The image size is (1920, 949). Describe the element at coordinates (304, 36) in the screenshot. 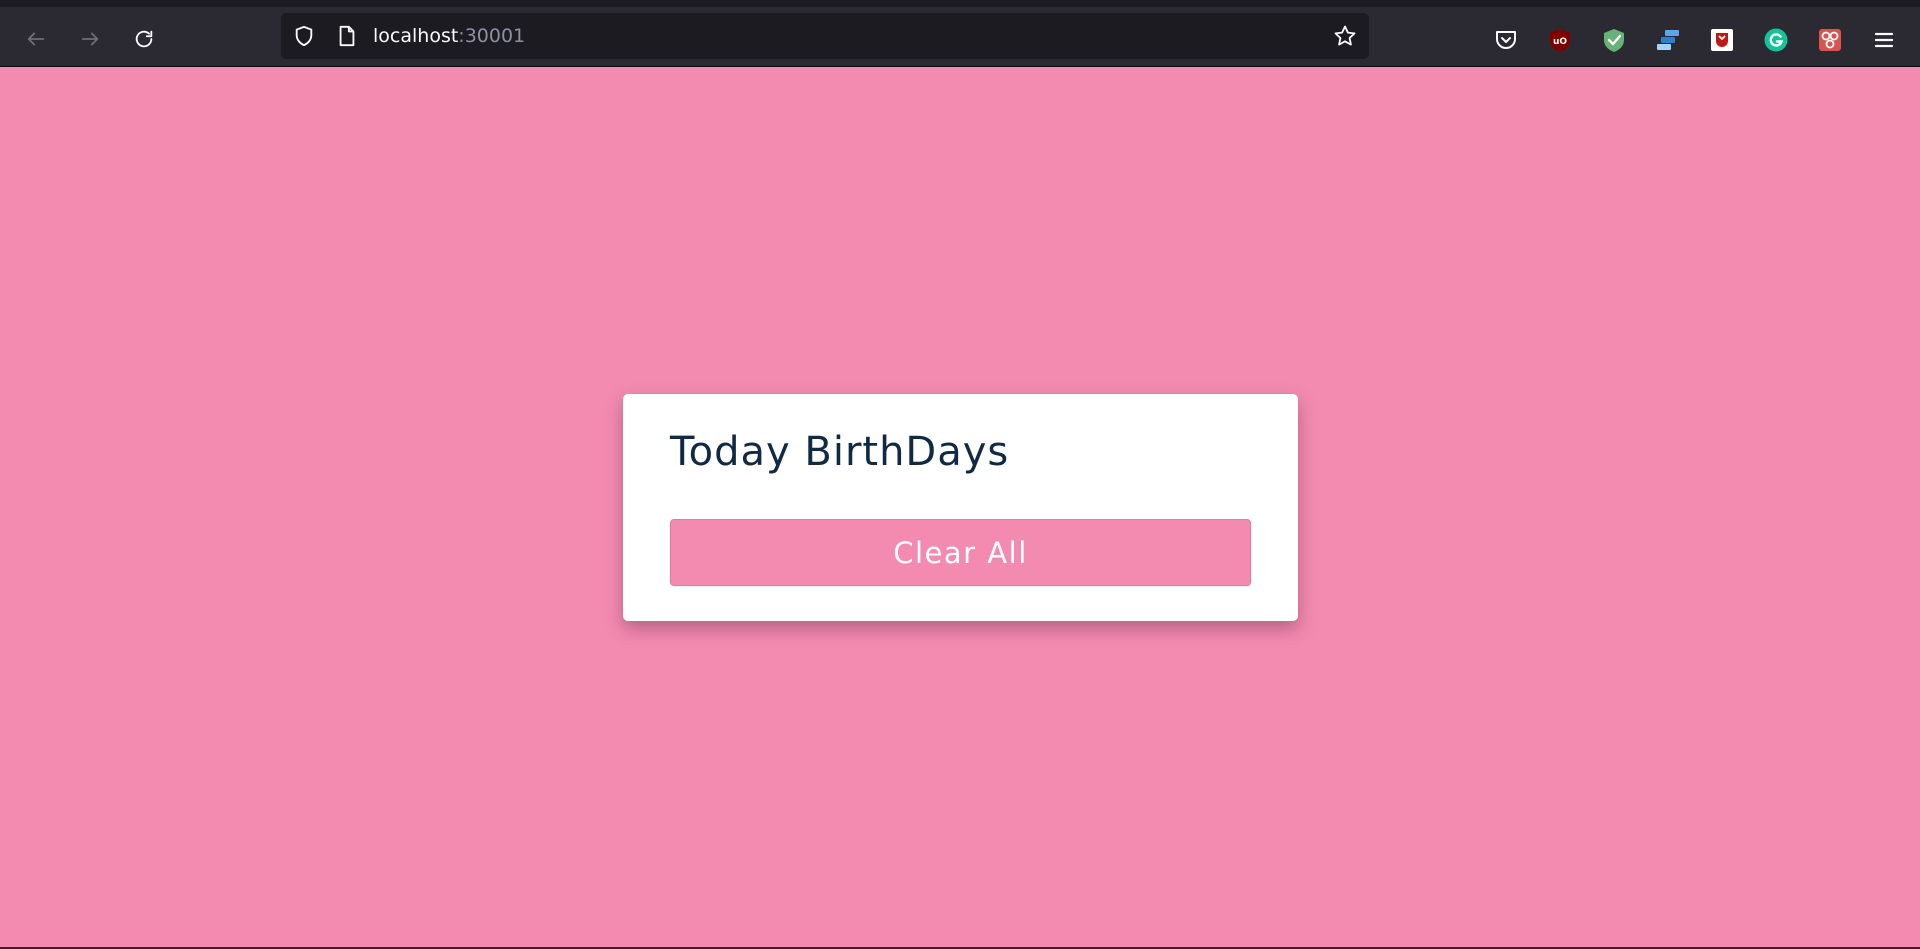

I see `shield-icon` at that location.